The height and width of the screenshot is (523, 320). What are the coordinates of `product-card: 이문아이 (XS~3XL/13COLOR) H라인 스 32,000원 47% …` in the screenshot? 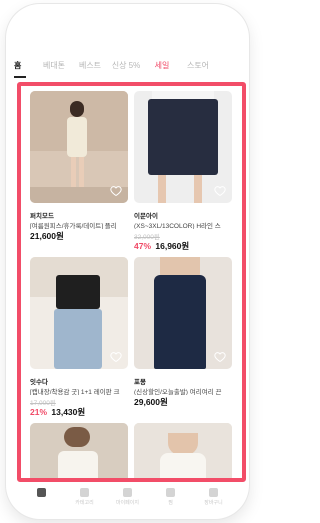 It's located at (183, 174).